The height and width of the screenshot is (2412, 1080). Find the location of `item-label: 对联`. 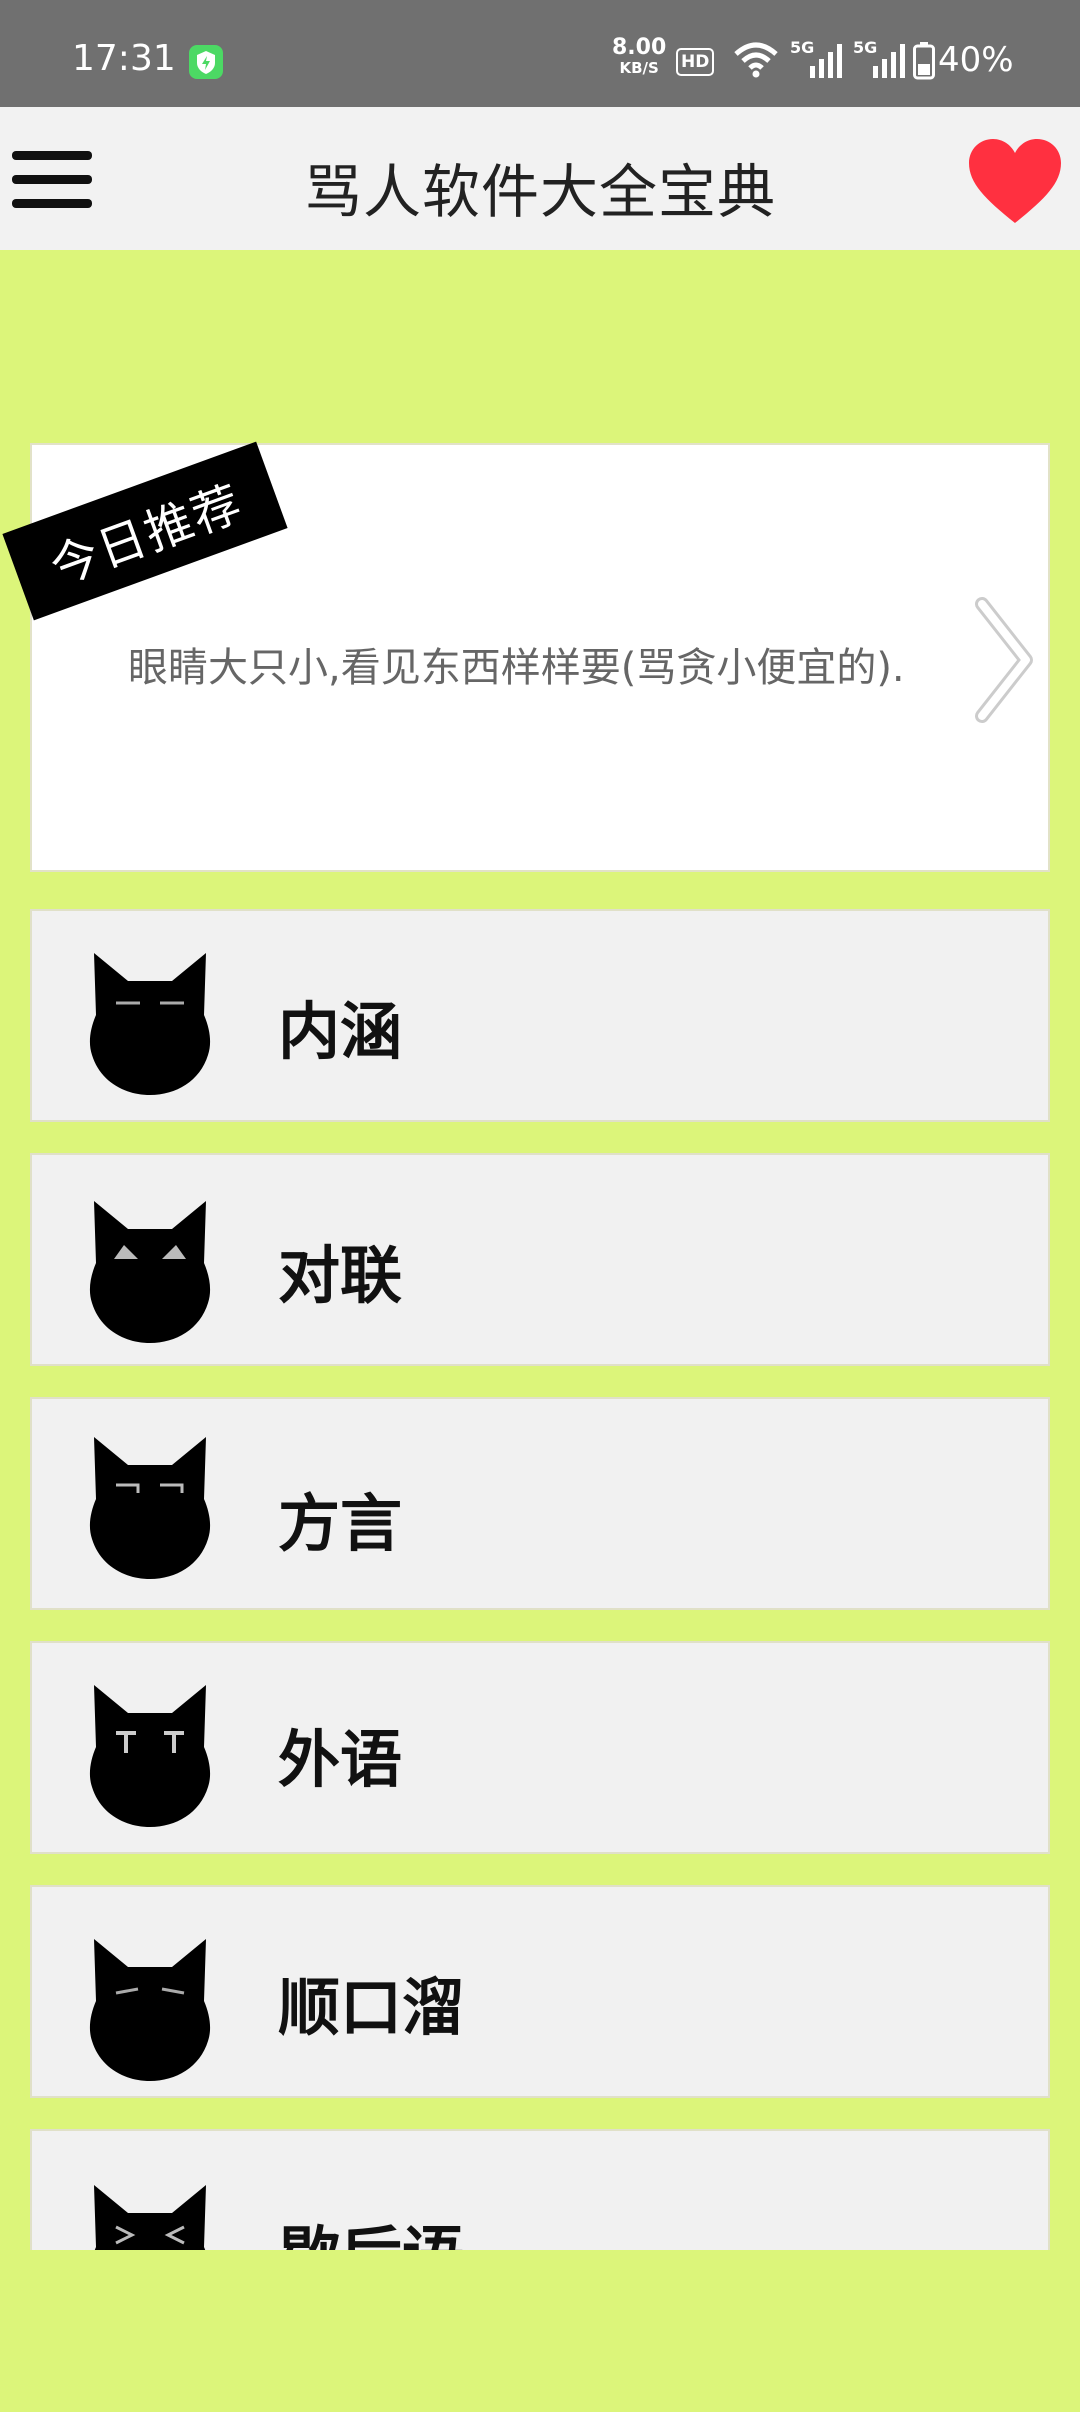

item-label: 对联 is located at coordinates (340, 1275).